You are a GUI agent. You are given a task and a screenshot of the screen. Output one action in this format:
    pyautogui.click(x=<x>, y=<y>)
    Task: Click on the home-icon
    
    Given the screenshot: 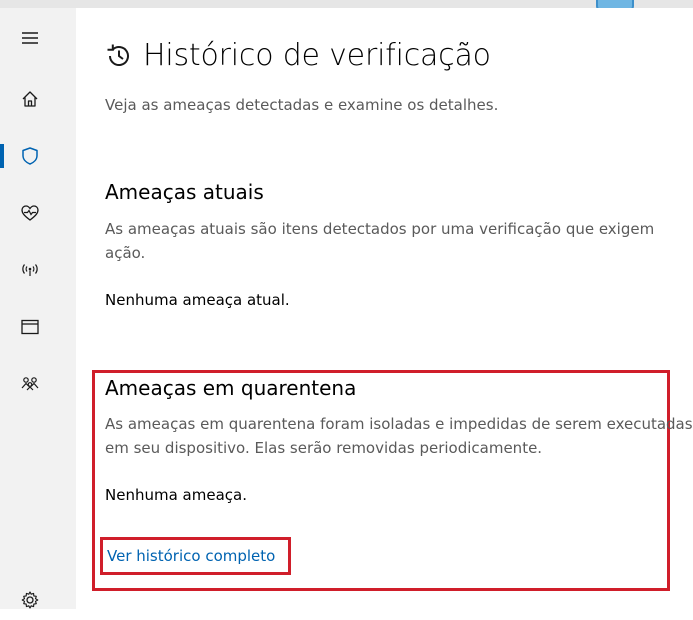 What is the action you would take?
    pyautogui.click(x=30, y=99)
    